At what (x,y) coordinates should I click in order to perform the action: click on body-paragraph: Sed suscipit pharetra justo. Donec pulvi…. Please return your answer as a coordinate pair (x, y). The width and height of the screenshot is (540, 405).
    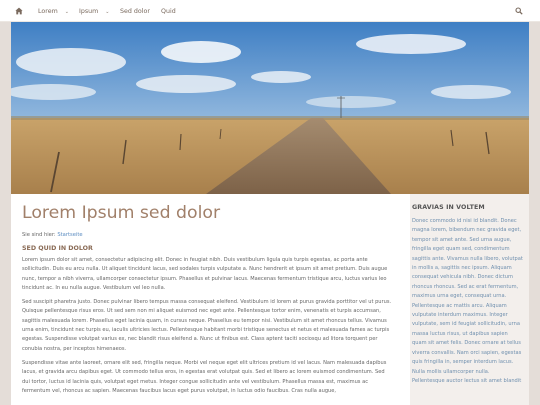
    Looking at the image, I should click on (207, 325).